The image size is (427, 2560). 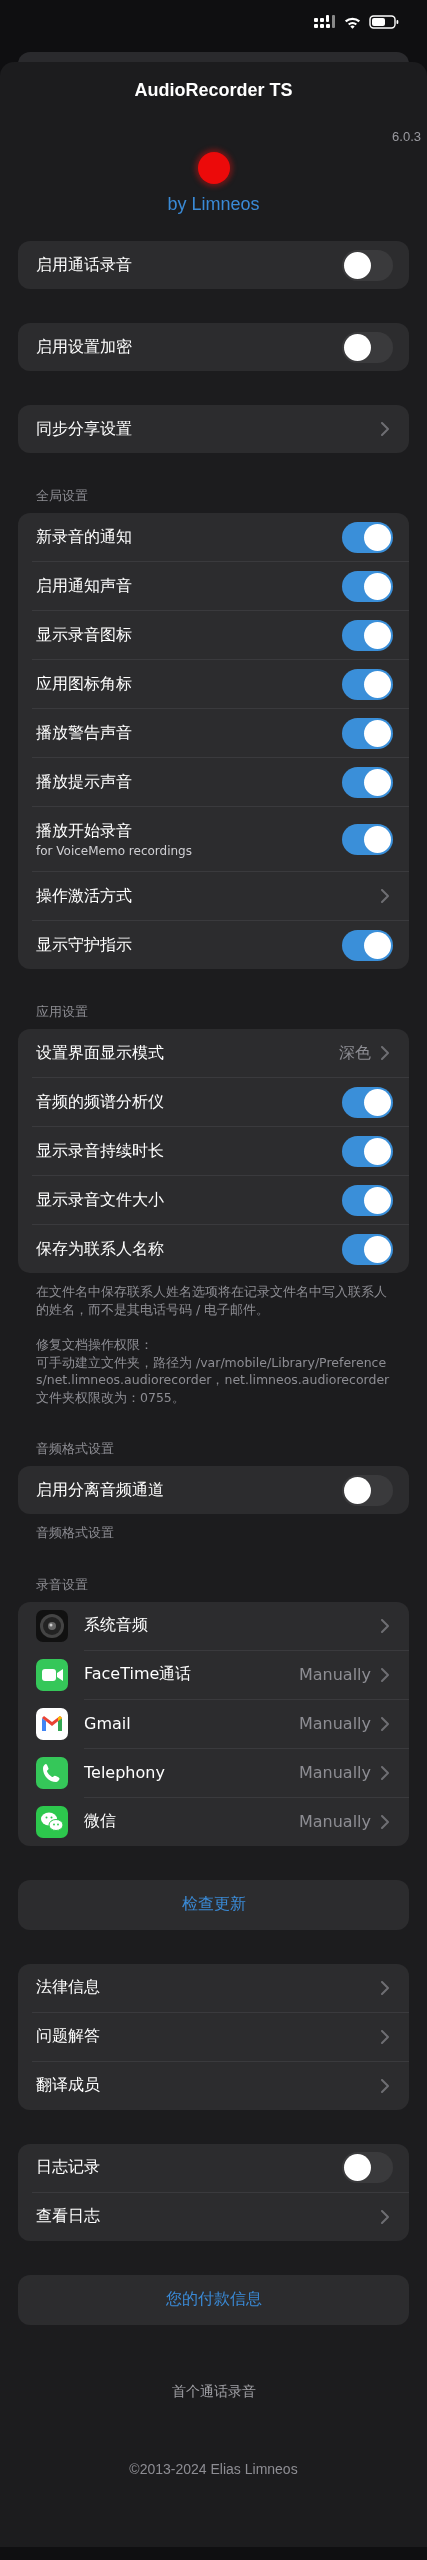 What do you see at coordinates (213, 2299) in the screenshot?
I see `action-button: 您的付款信息` at bounding box center [213, 2299].